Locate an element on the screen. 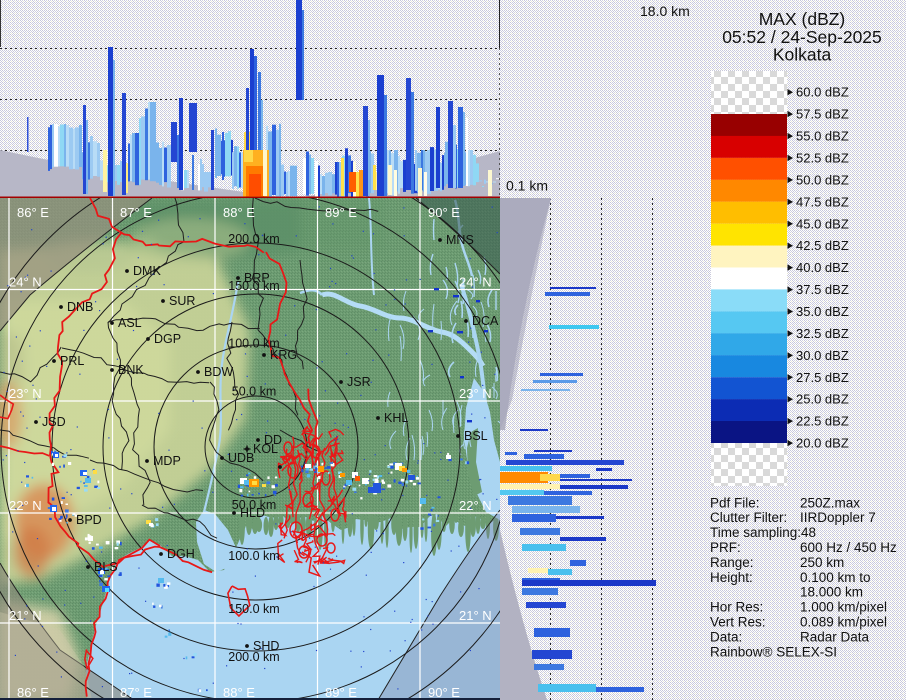 Image resolution: width=906 pixels, height=700 pixels. svg-text: Hor Res: is located at coordinates (736, 607).